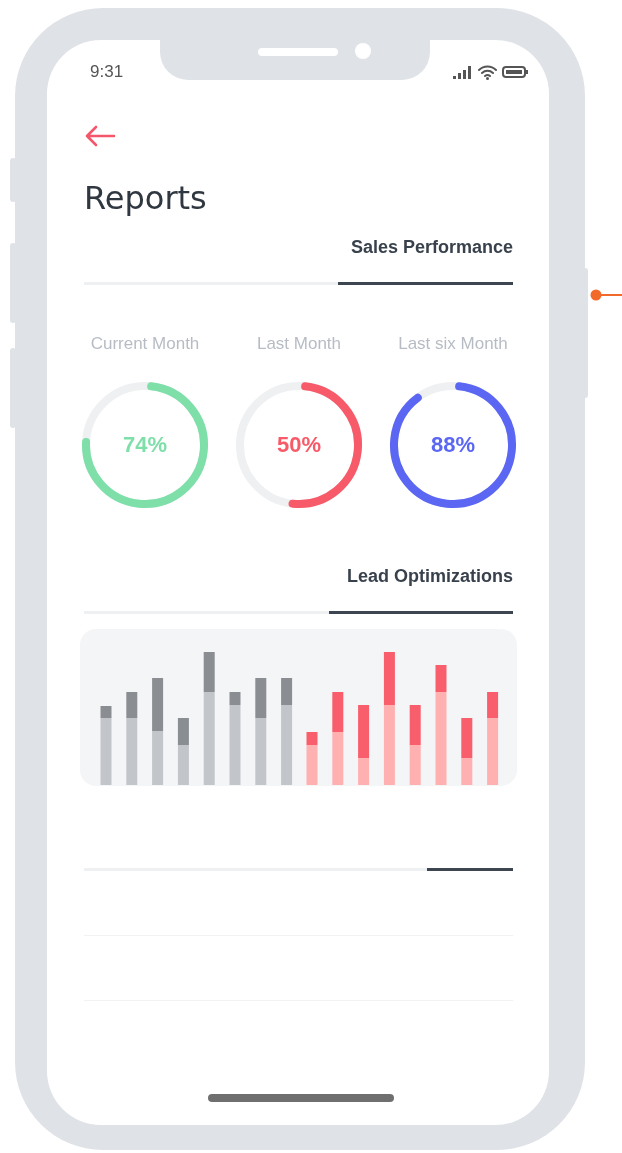 This screenshot has width=622, height=1153. What do you see at coordinates (606, 295) in the screenshot?
I see `connector-drawing` at bounding box center [606, 295].